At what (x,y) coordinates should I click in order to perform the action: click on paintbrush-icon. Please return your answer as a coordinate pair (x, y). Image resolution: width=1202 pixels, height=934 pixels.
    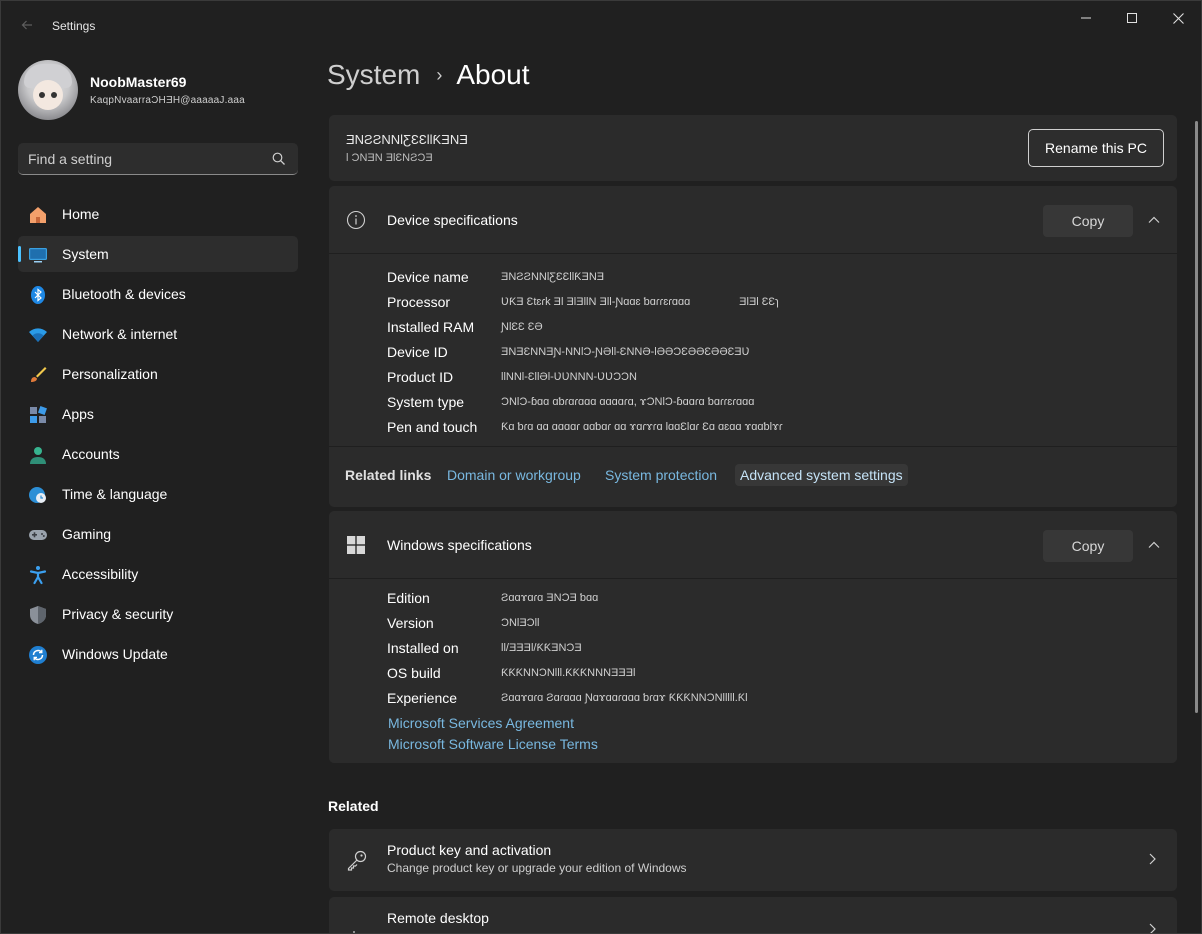
    Looking at the image, I should click on (39, 374).